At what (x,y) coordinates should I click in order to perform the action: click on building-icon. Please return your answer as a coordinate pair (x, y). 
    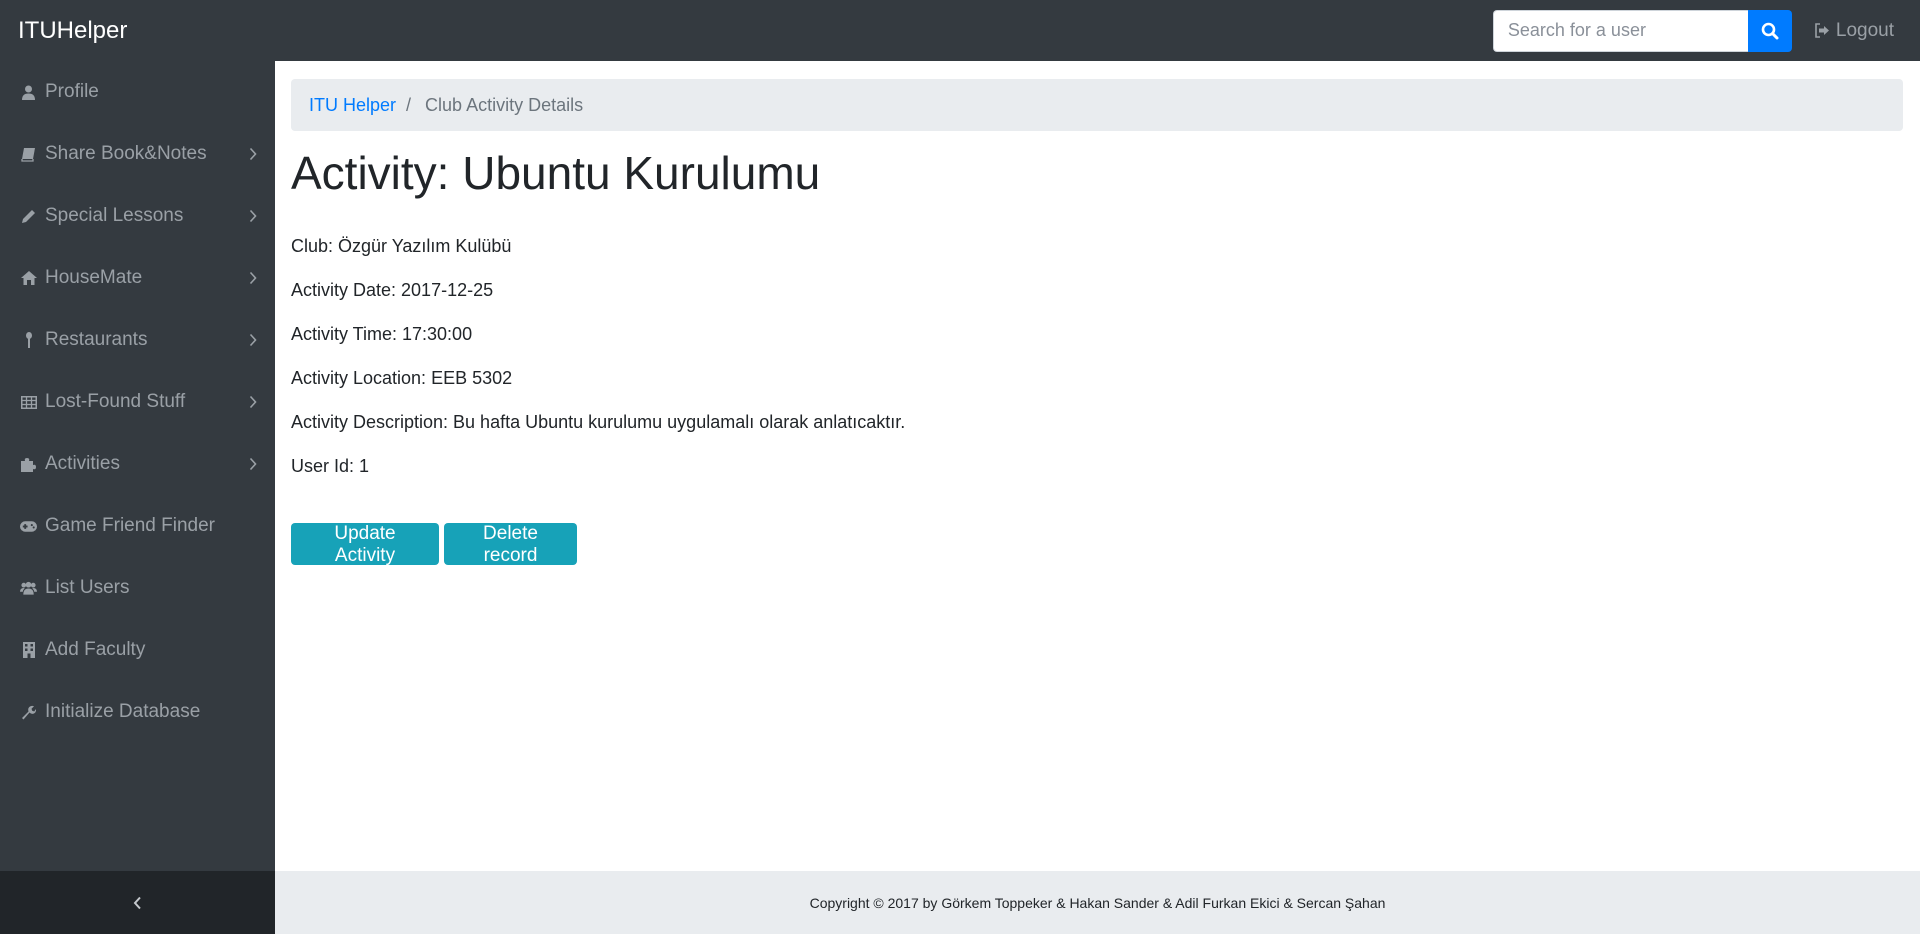
    Looking at the image, I should click on (28, 650).